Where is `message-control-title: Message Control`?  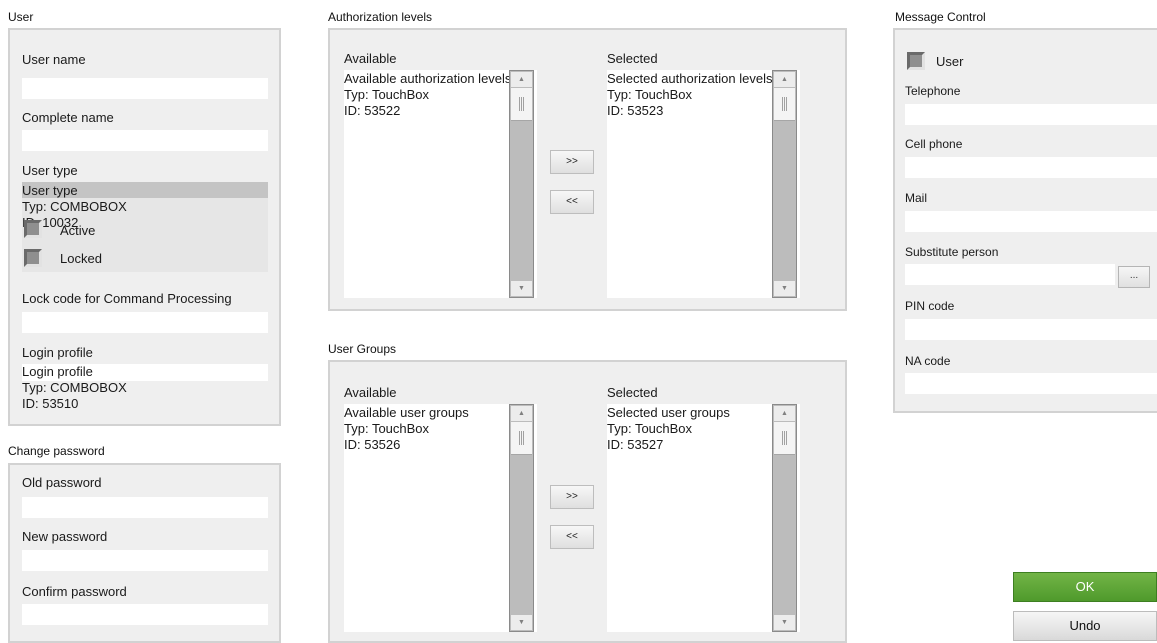 message-control-title: Message Control is located at coordinates (940, 17).